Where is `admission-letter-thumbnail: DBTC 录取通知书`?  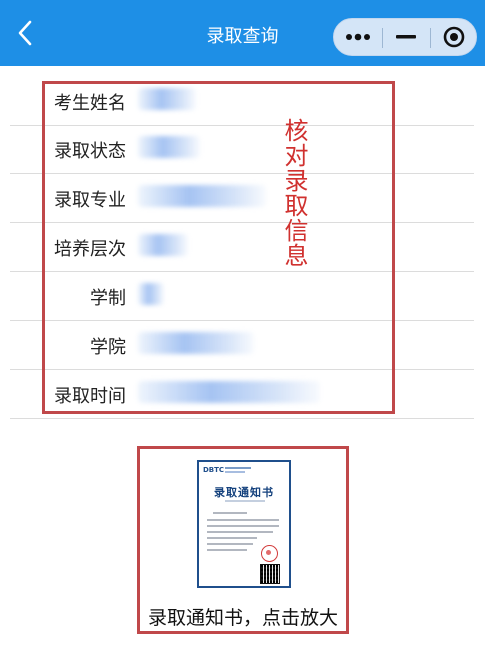 admission-letter-thumbnail: DBTC 录取通知书 is located at coordinates (244, 524).